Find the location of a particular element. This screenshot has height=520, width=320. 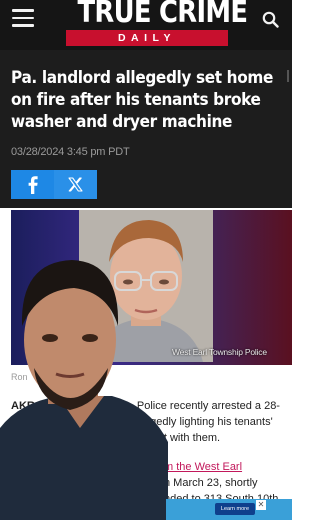

ad-learn-more-button: Learn more is located at coordinates (235, 509).